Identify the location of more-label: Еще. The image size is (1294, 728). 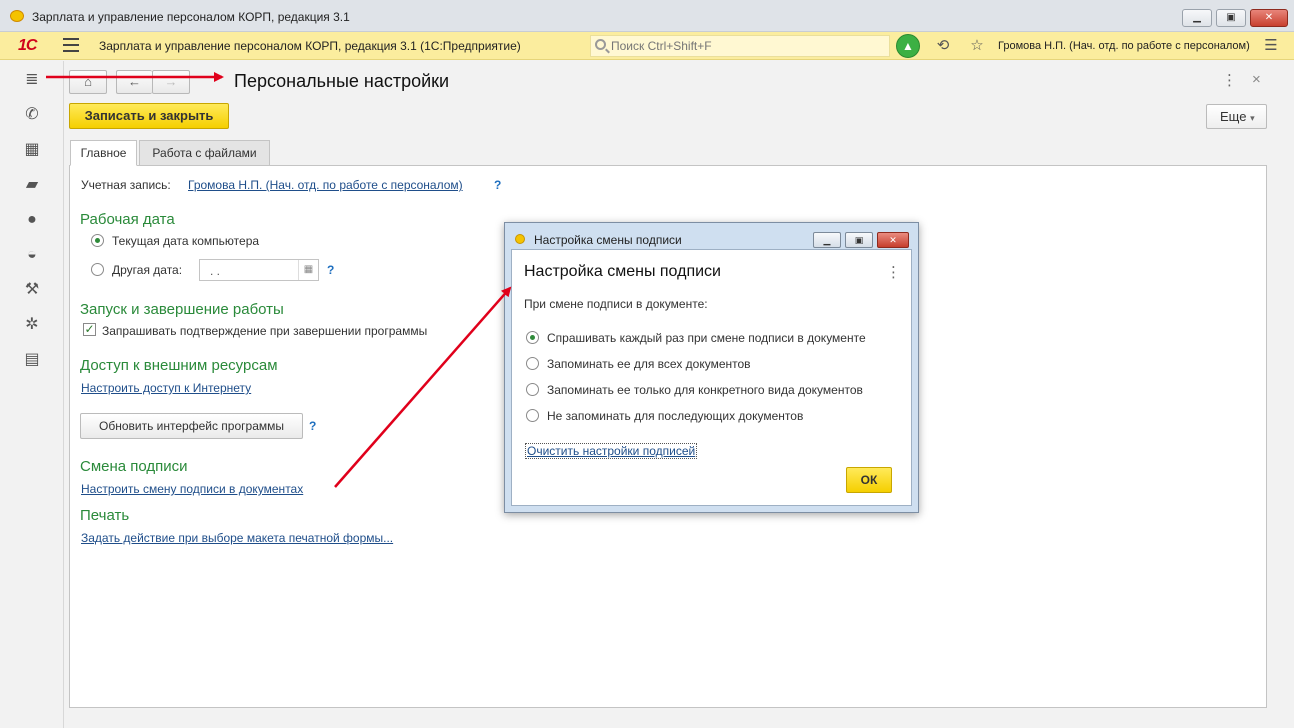
(1233, 116).